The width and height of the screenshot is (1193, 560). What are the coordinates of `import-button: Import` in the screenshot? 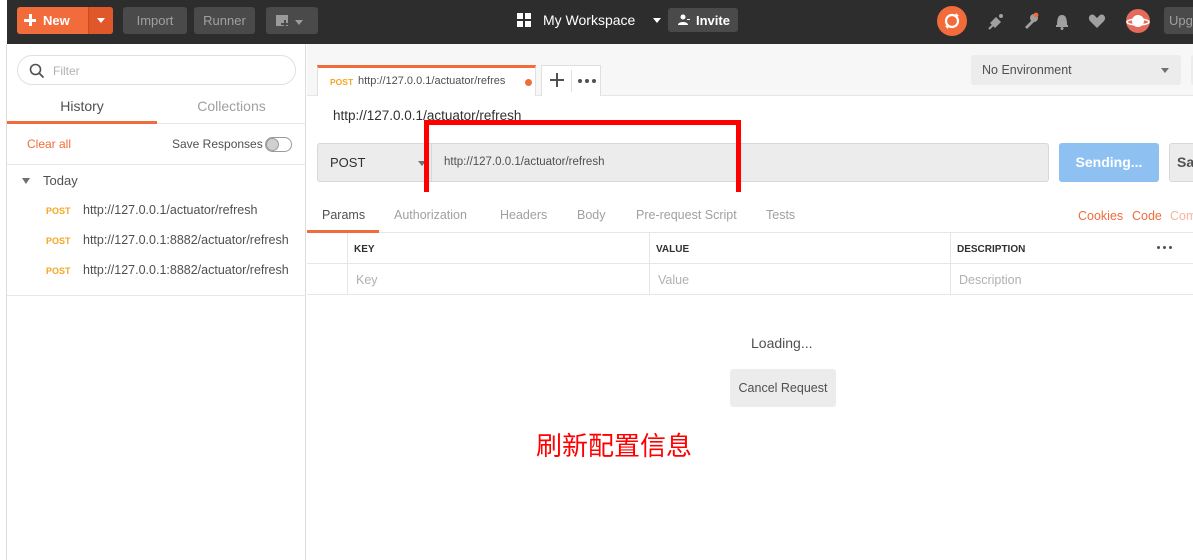 It's located at (155, 20).